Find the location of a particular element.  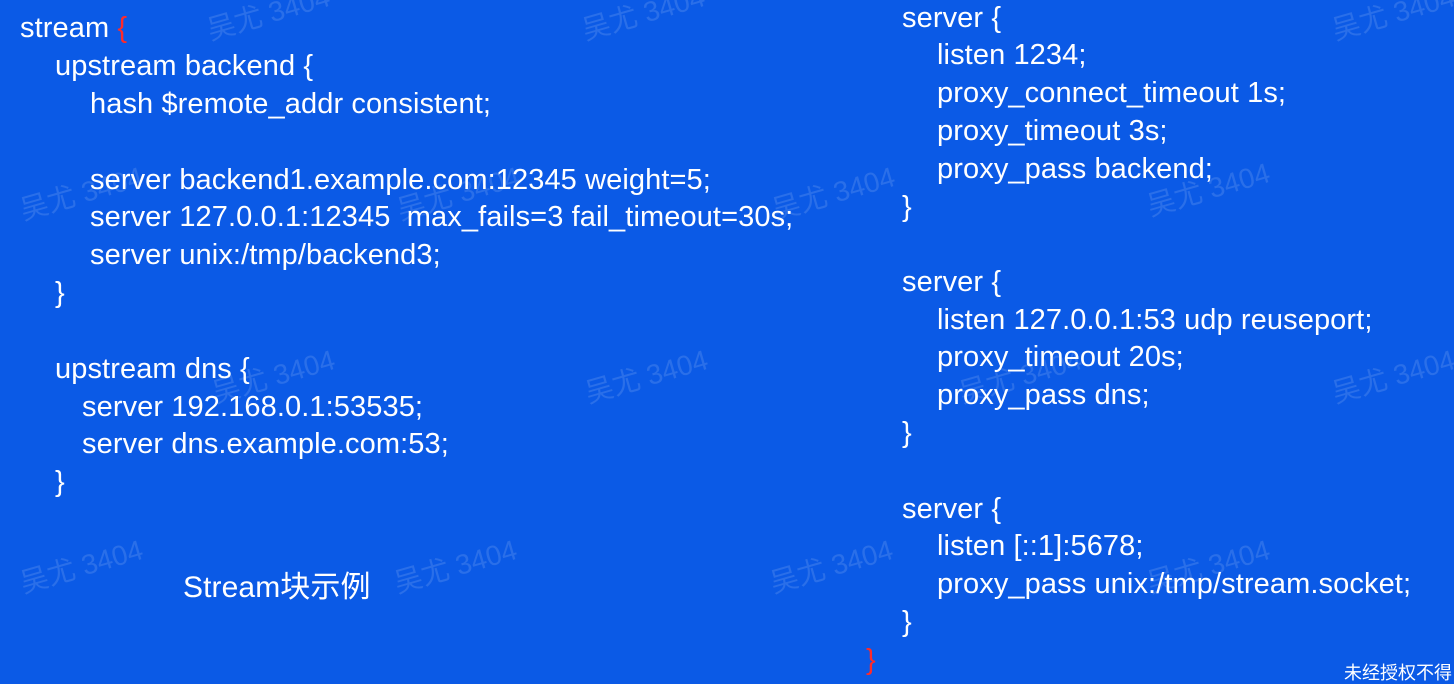

code-line: upstream backend { is located at coordinates (184, 66).